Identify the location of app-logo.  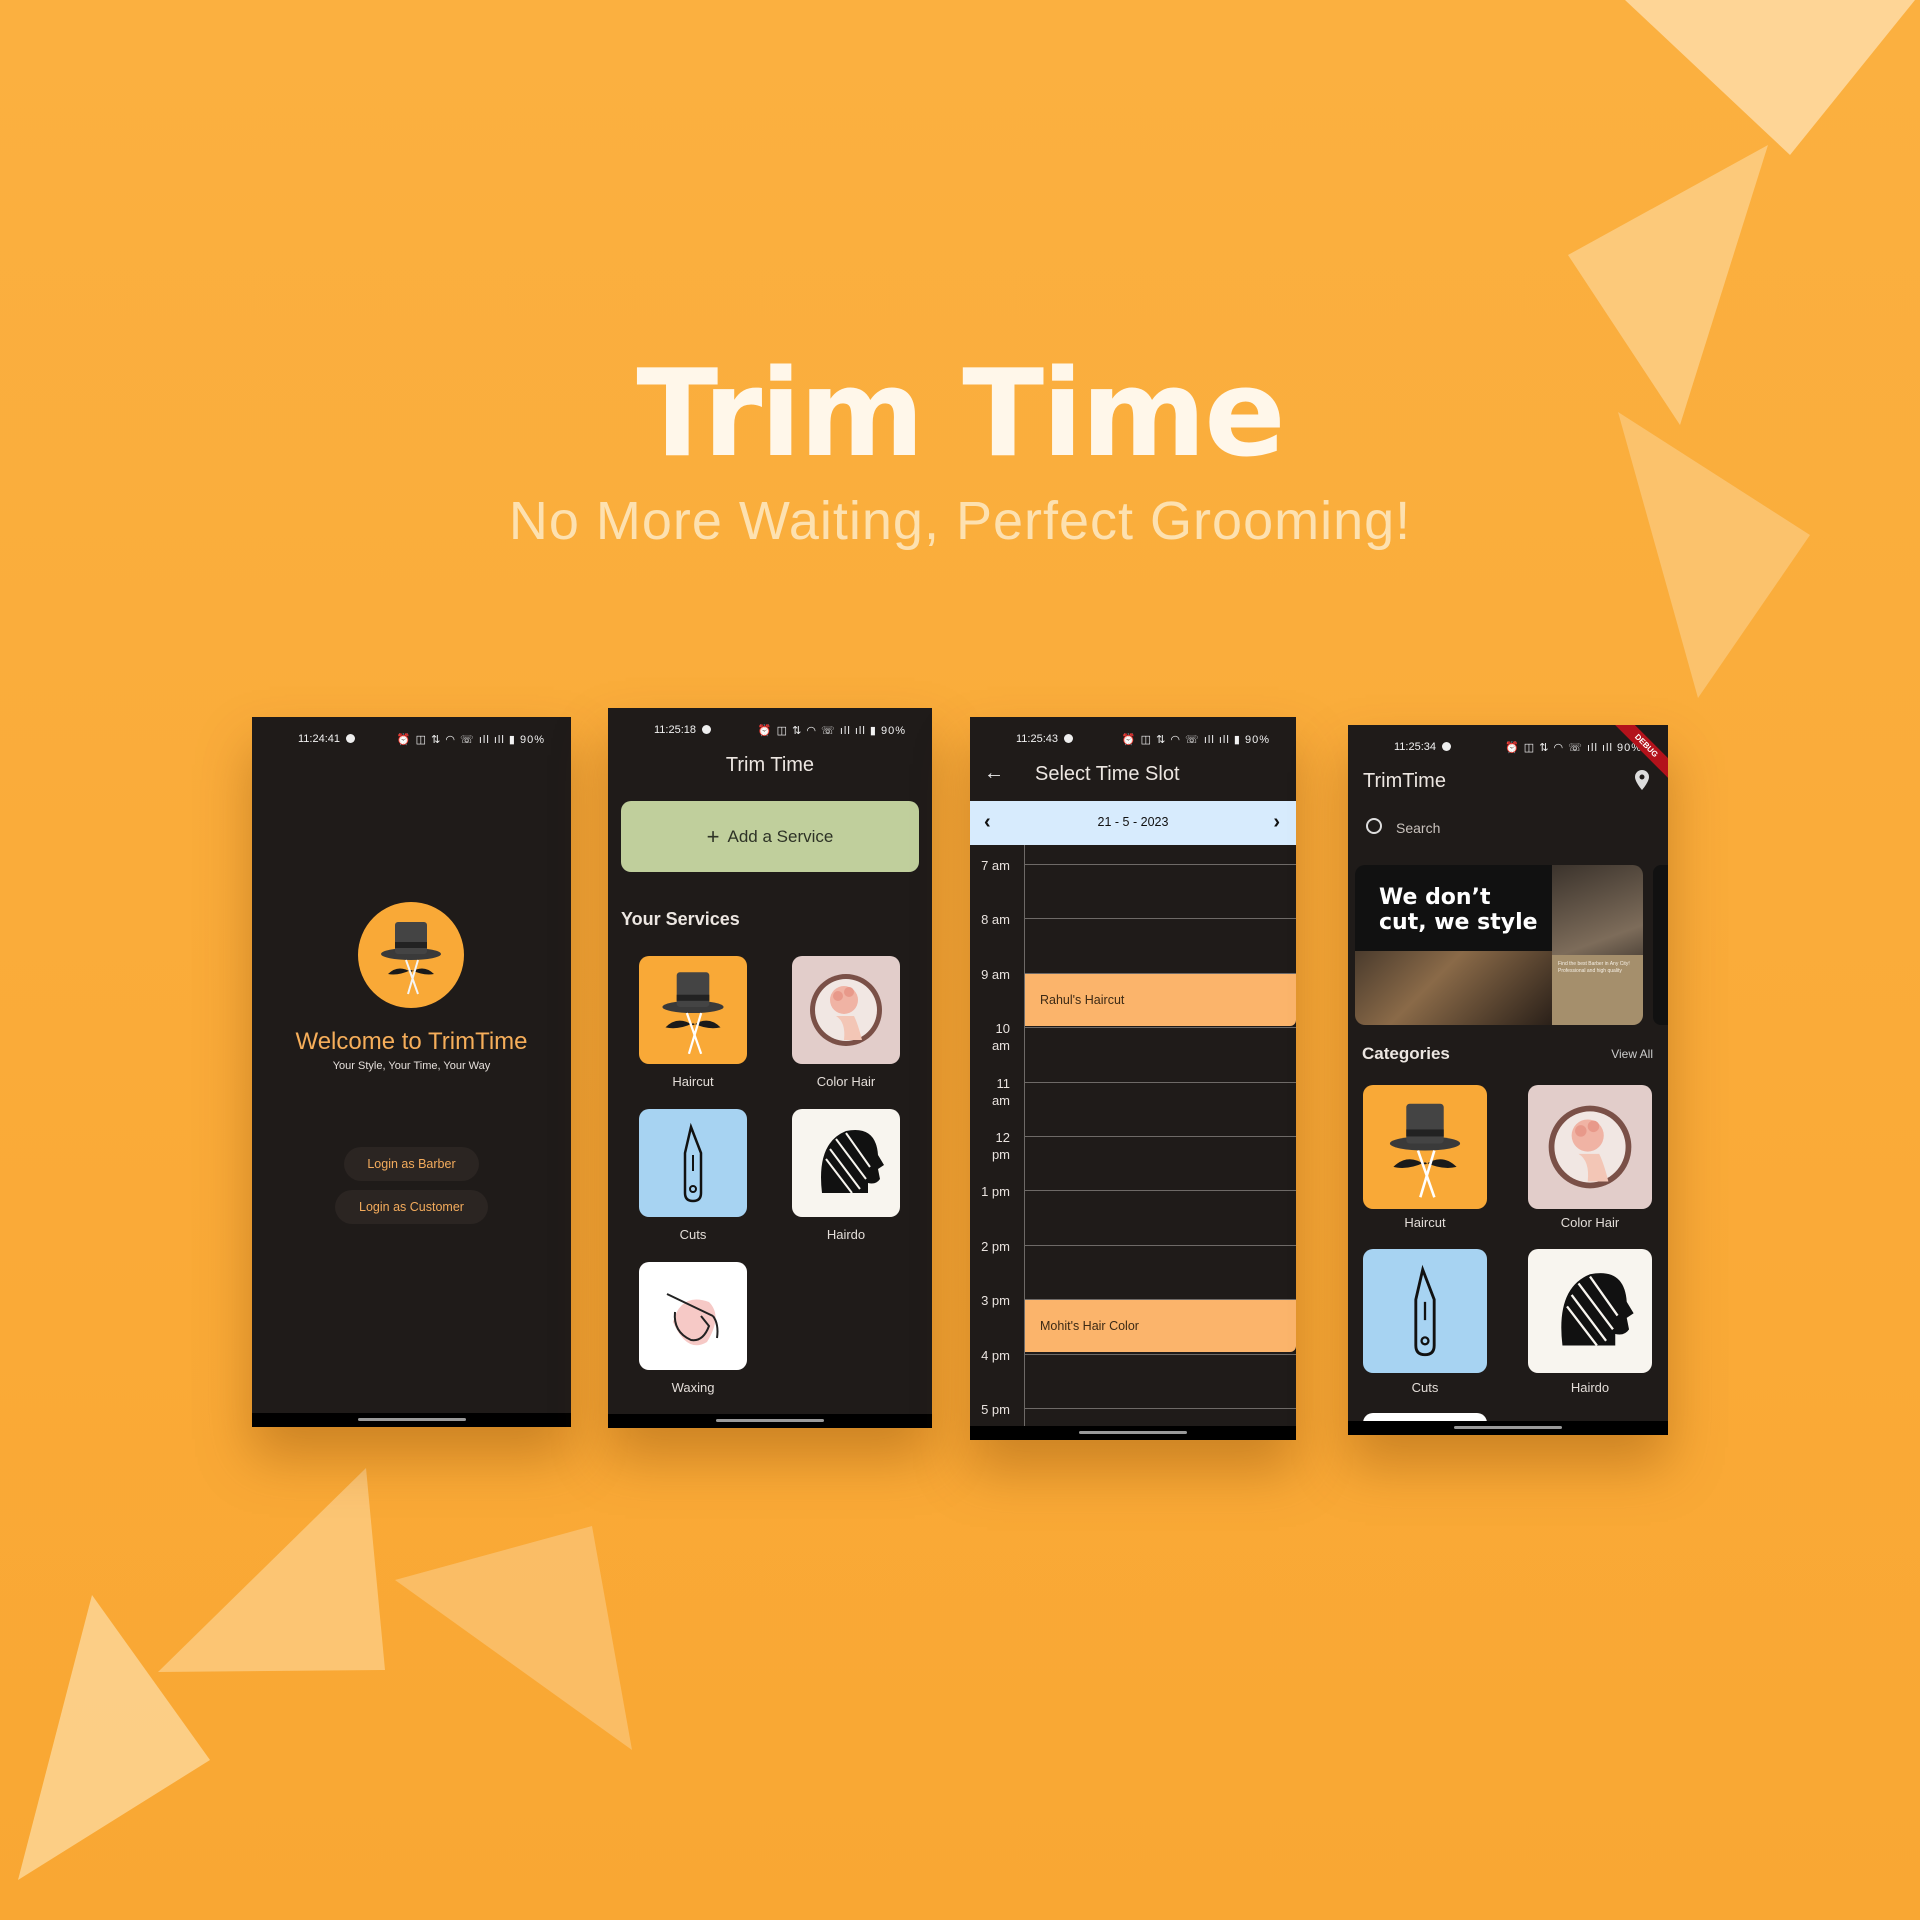
(411, 955).